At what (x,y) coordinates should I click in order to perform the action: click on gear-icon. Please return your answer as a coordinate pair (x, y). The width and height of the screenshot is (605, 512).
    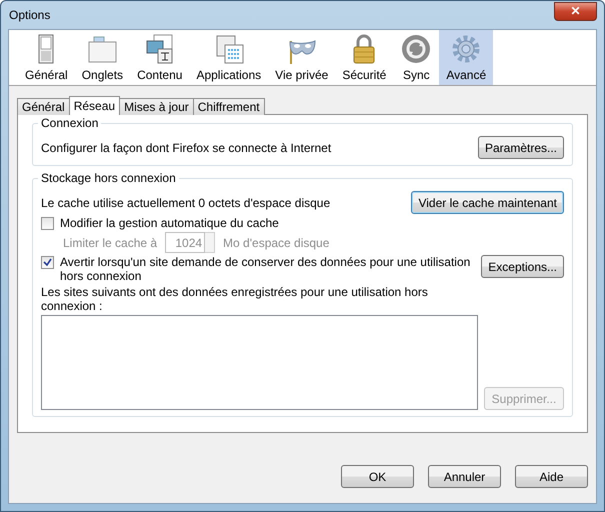
    Looking at the image, I should click on (466, 49).